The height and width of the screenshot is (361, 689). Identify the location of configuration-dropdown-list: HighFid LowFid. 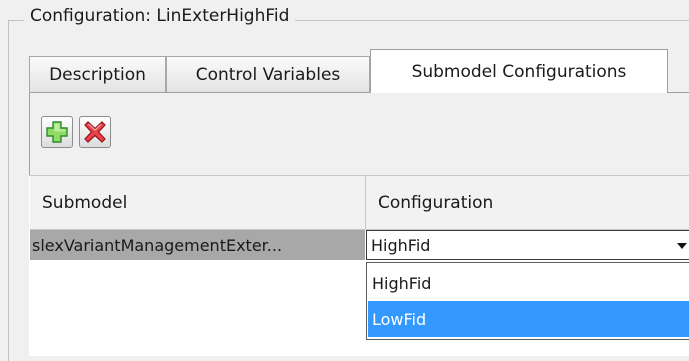
(527, 301).